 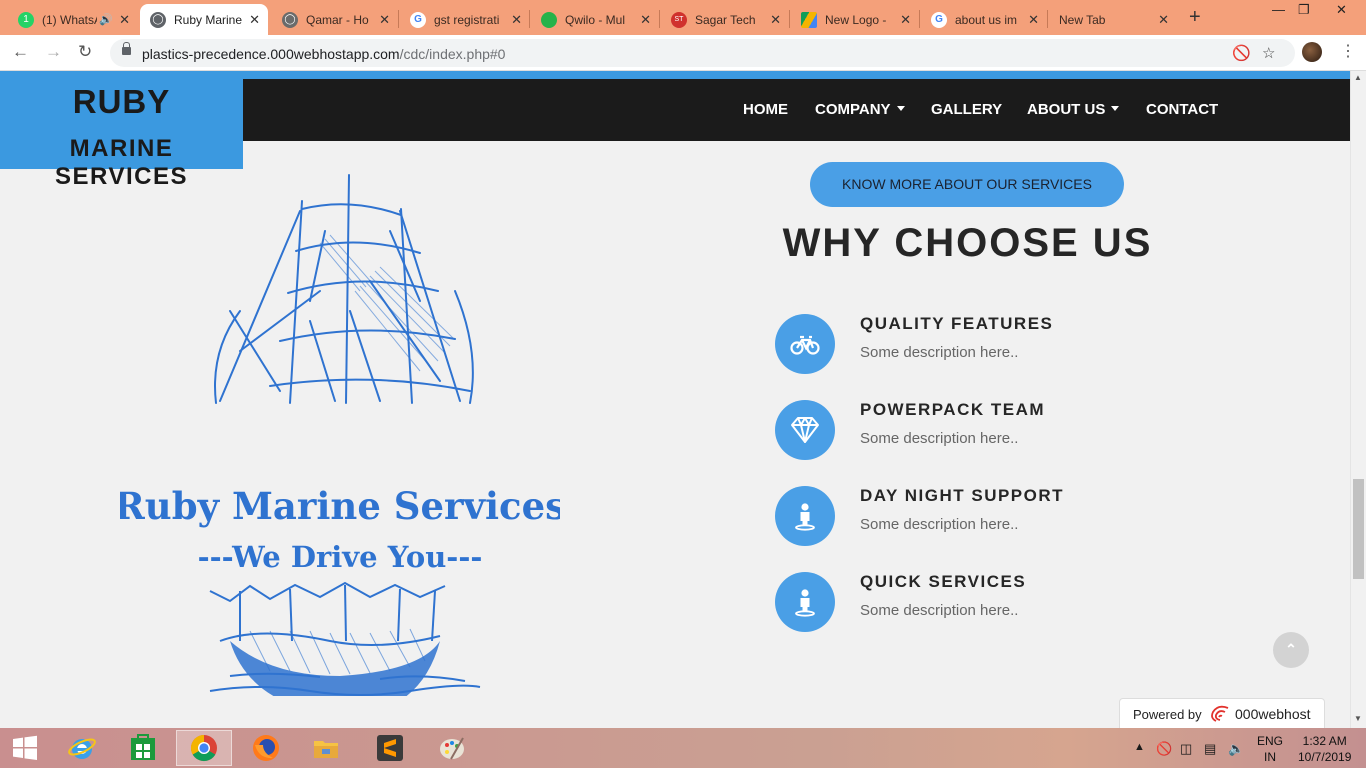 I want to click on feature-item: QUICK SERVICES Some description here.., so click(x=985, y=603).